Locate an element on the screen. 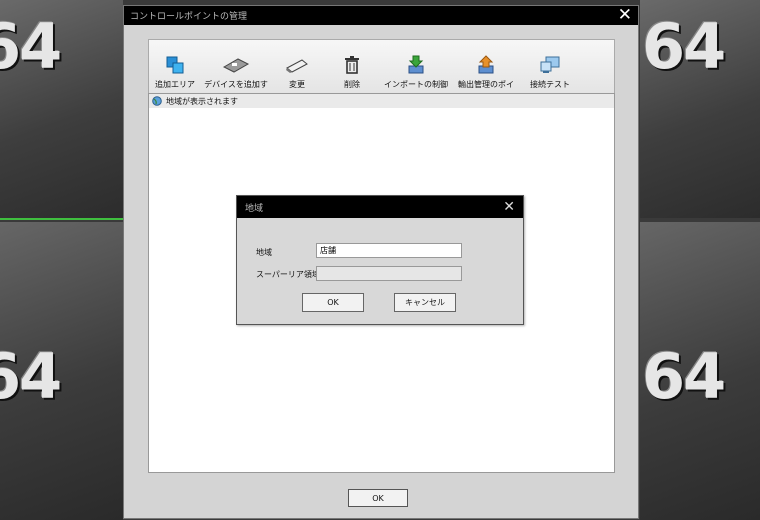 Image resolution: width=760 pixels, height=520 pixels. super-region-input is located at coordinates (389, 273).